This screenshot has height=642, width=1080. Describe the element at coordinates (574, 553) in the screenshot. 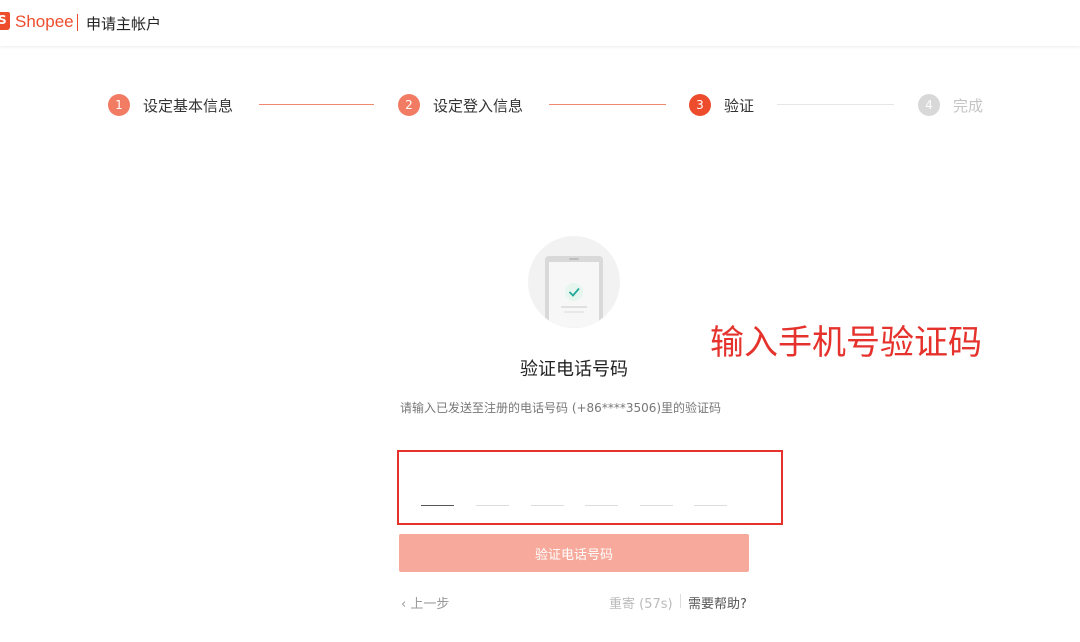

I see `verify-phone-button: 验证电话号码` at that location.